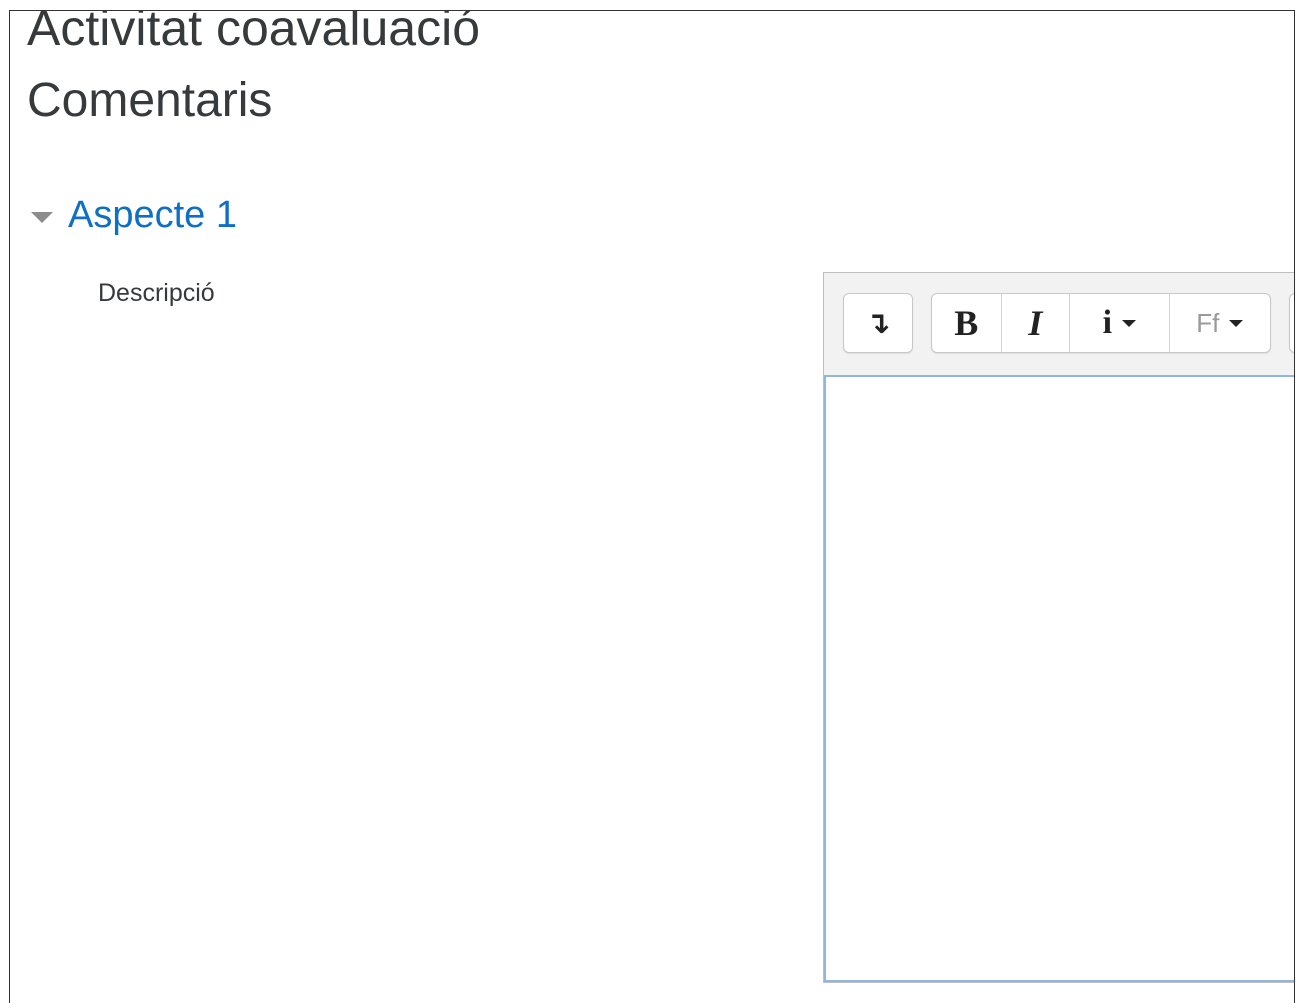 The height and width of the screenshot is (1003, 1296). I want to click on show-more-buttons-button: ↴, so click(878, 323).